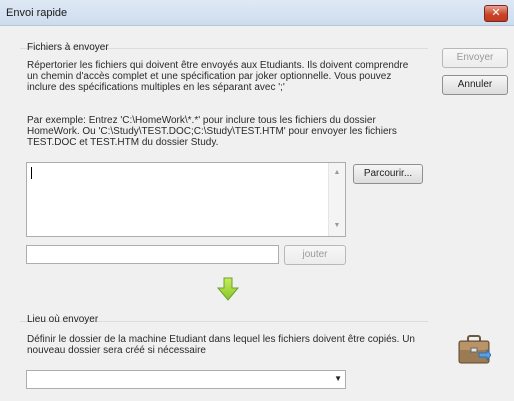 Image resolution: width=514 pixels, height=401 pixels. I want to click on file-list-textarea: ▲ ▼, so click(186, 199).